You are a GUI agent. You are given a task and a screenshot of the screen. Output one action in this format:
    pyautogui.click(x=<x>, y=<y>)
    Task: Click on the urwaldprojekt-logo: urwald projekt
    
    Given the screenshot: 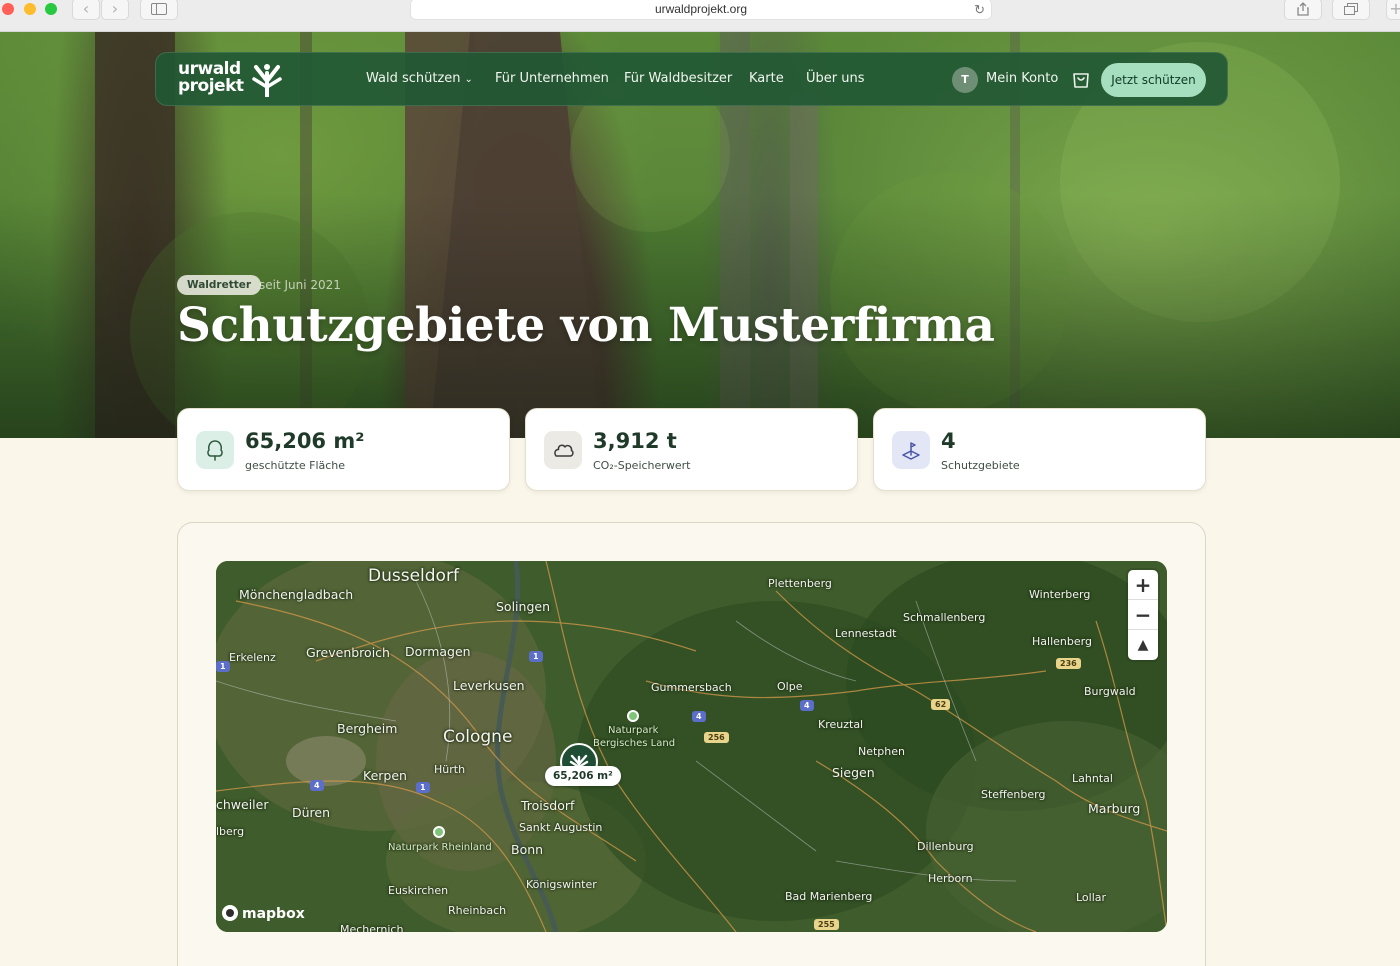 What is the action you would take?
    pyautogui.click(x=233, y=80)
    